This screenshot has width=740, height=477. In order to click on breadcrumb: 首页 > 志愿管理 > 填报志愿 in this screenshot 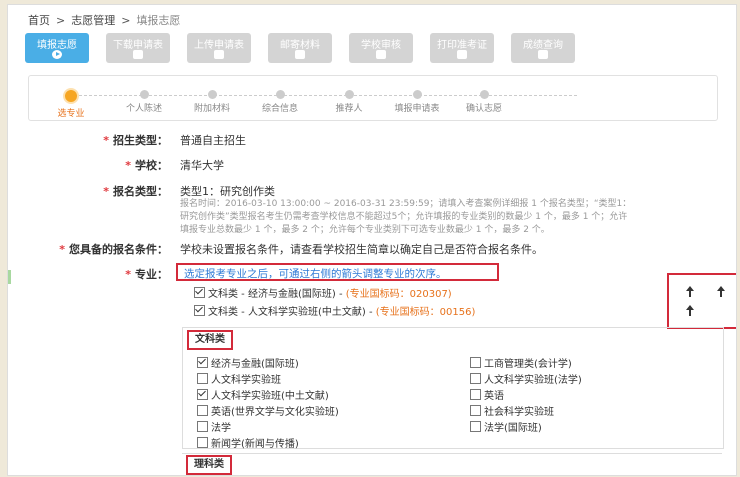, I will do `click(104, 20)`.